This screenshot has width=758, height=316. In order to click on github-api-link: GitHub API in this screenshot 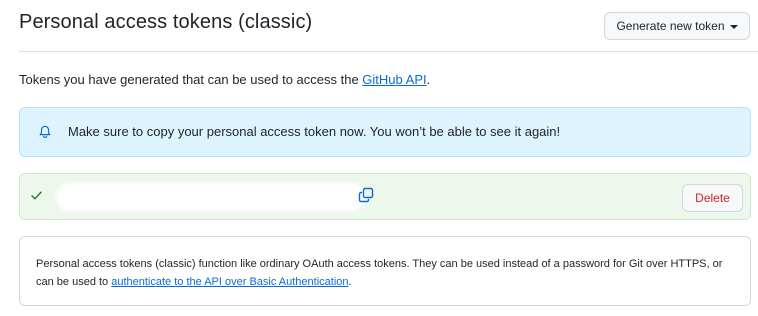, I will do `click(394, 79)`.